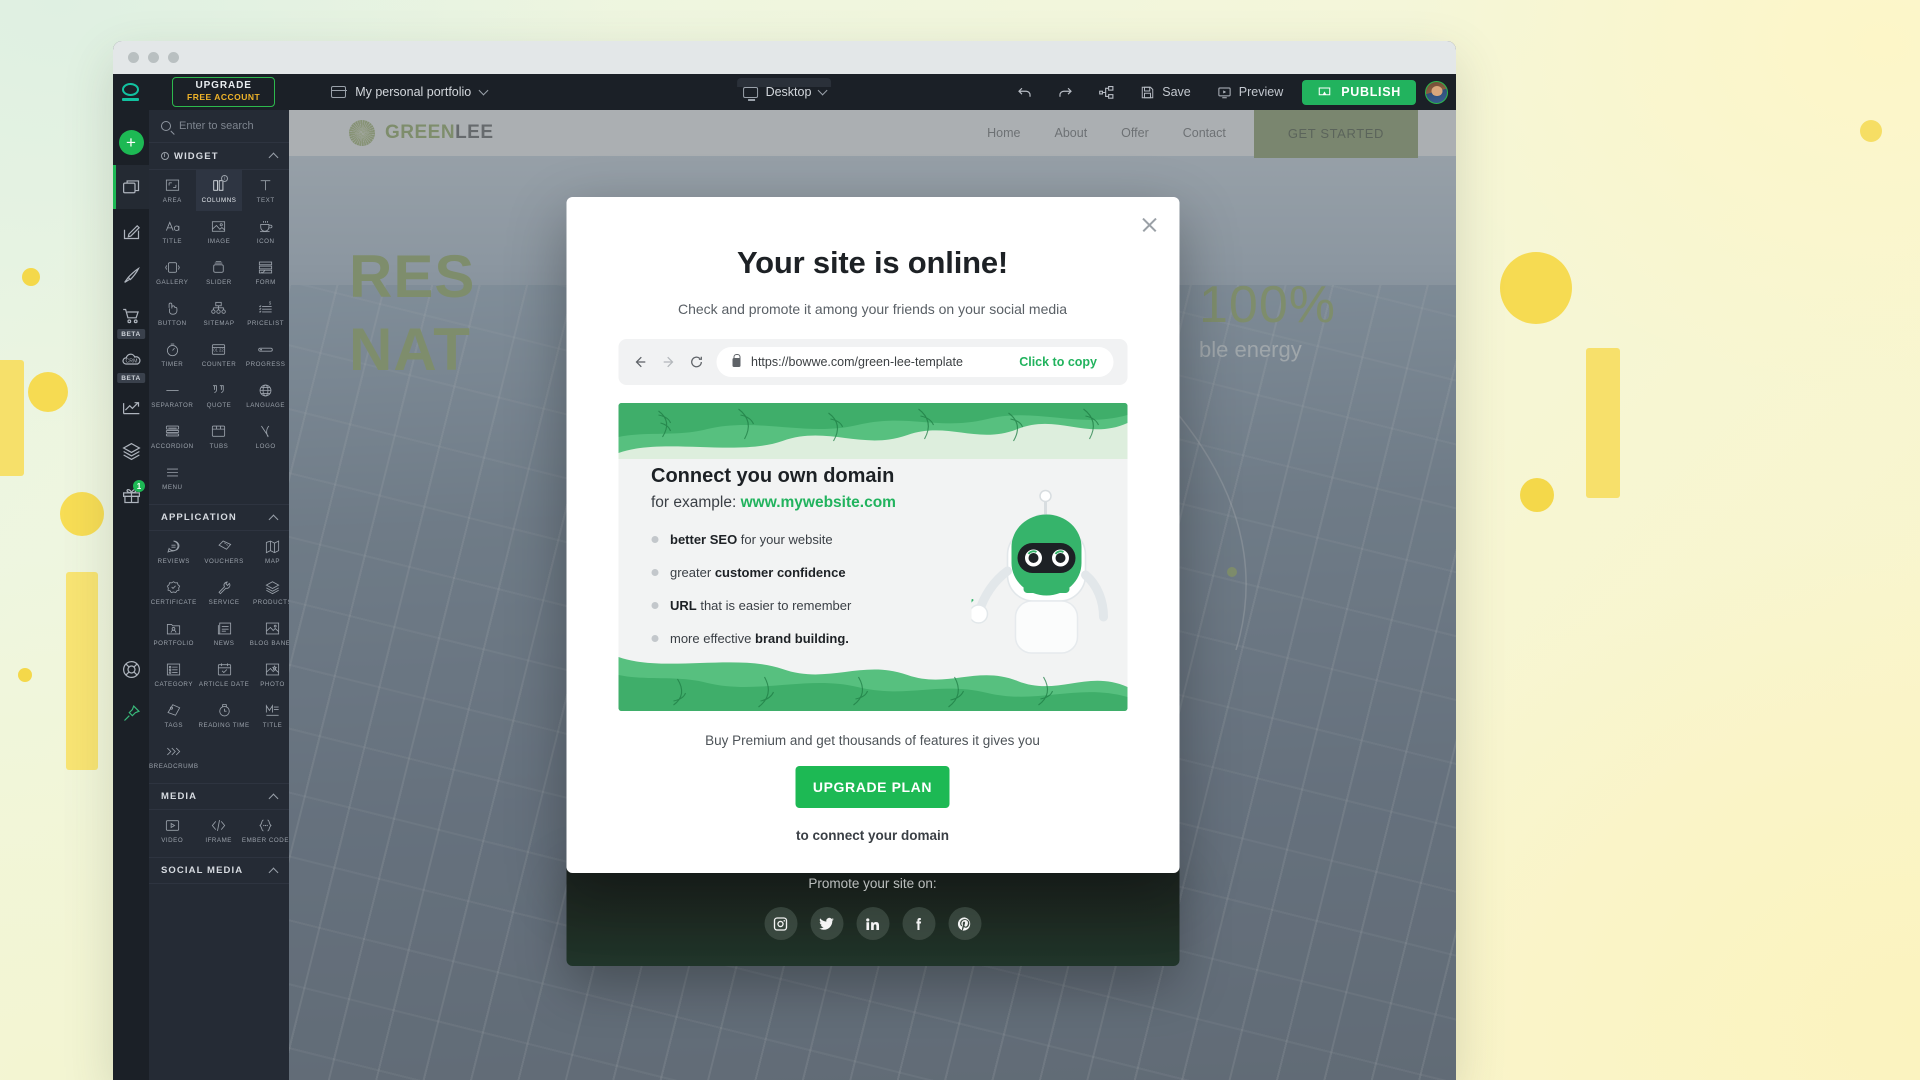 The height and width of the screenshot is (1080, 1920). Describe the element at coordinates (174, 715) in the screenshot. I see `app-tags: TAGS` at that location.